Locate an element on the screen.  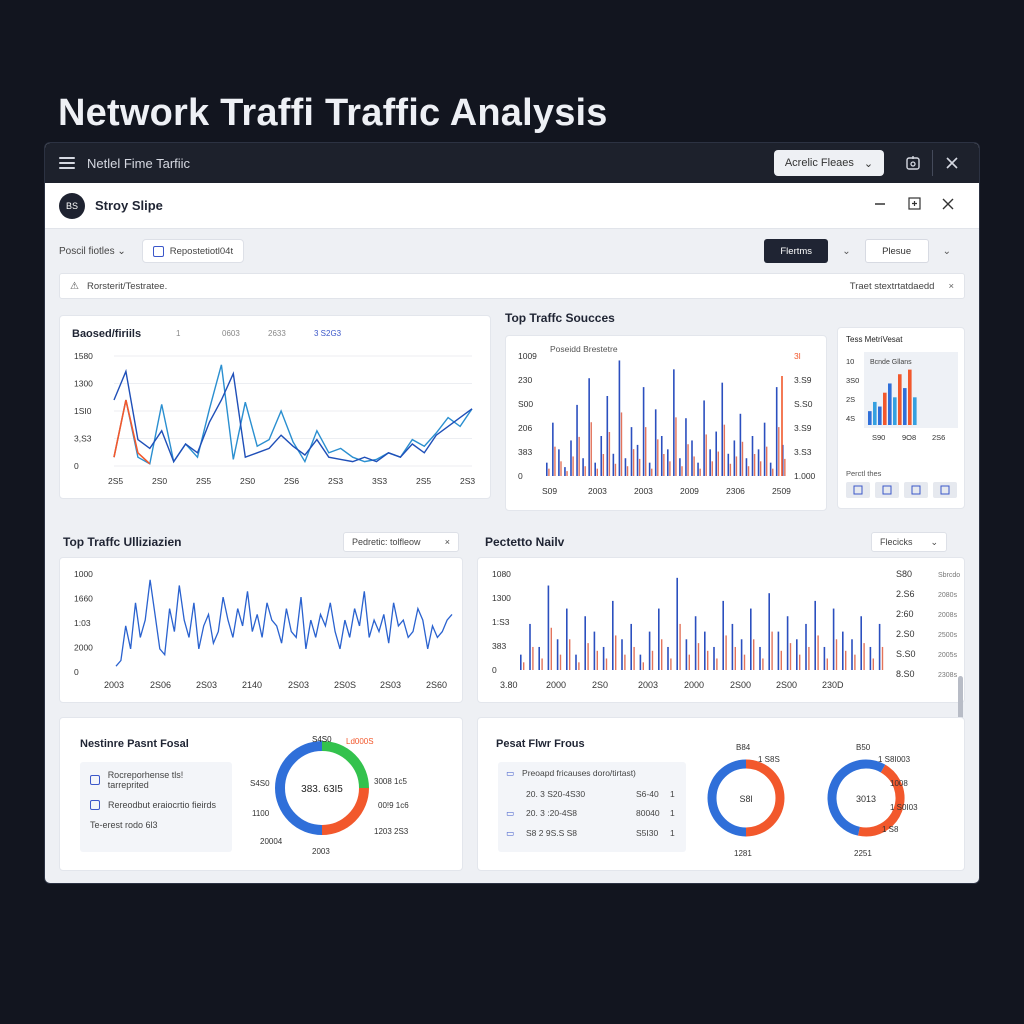
x-tick-label: 2S03 is located at coordinates (206, 685).